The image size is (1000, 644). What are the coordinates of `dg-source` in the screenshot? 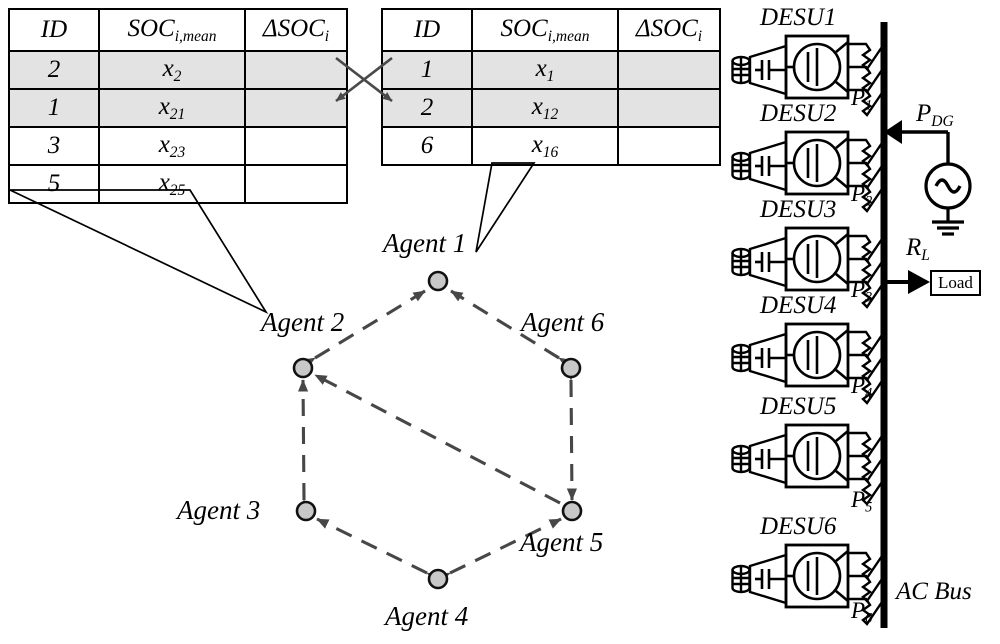 It's located at (928, 178).